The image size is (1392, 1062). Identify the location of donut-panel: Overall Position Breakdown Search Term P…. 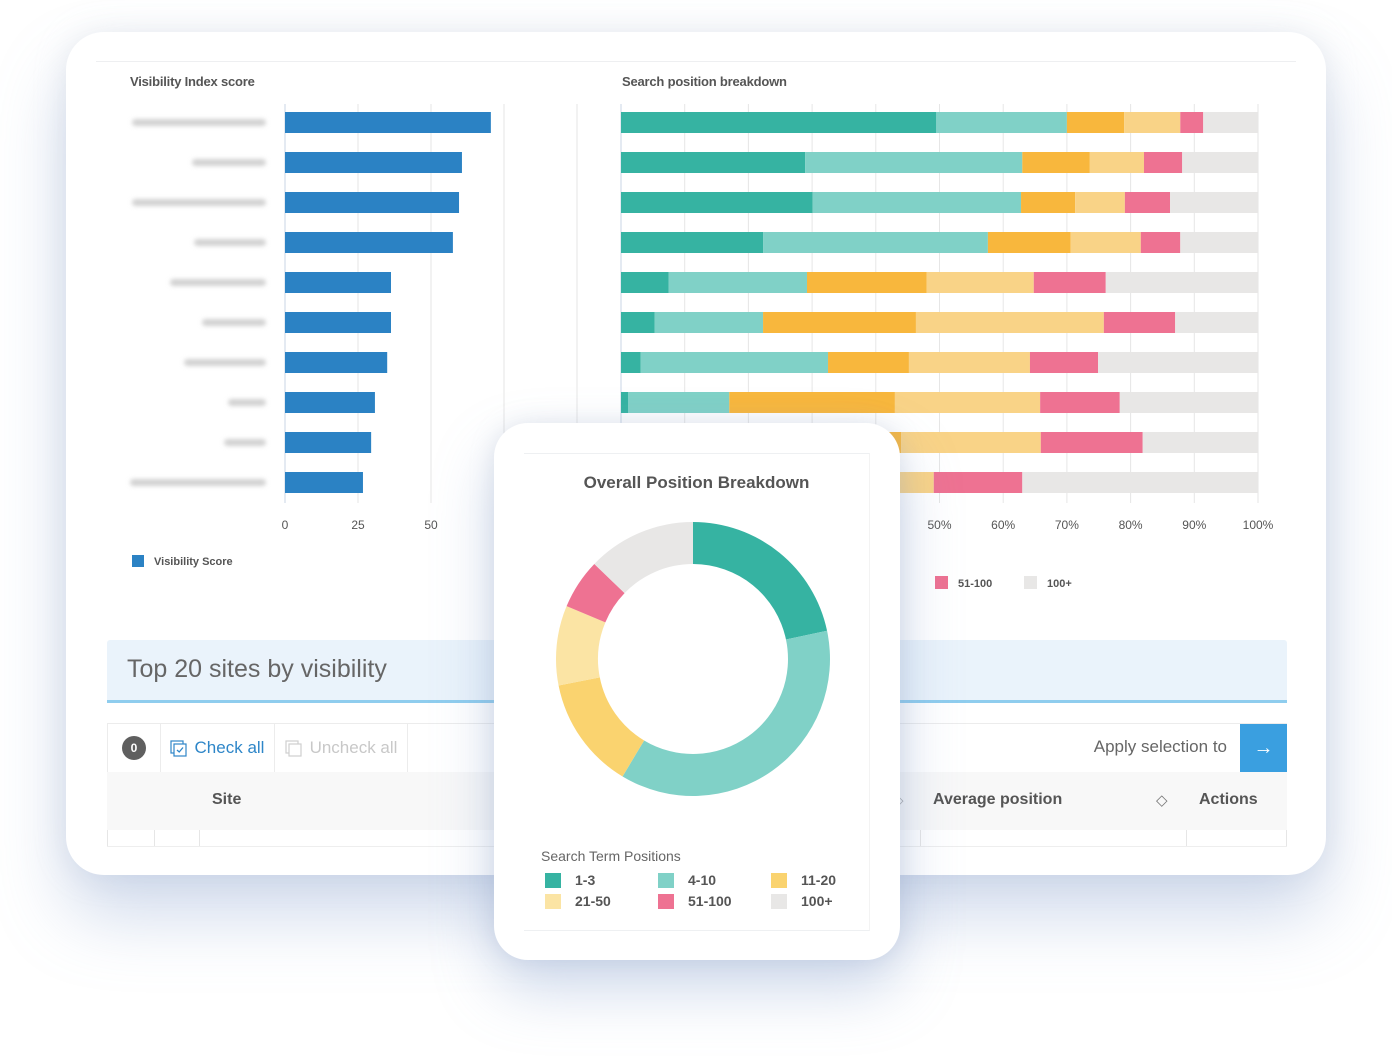
(697, 692).